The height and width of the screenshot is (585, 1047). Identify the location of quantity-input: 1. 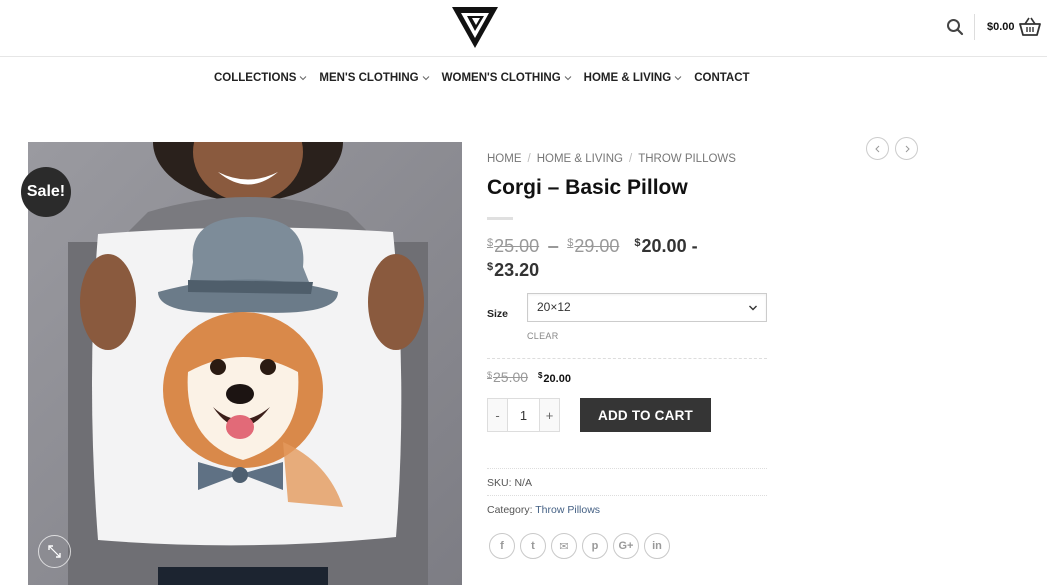
(523, 415).